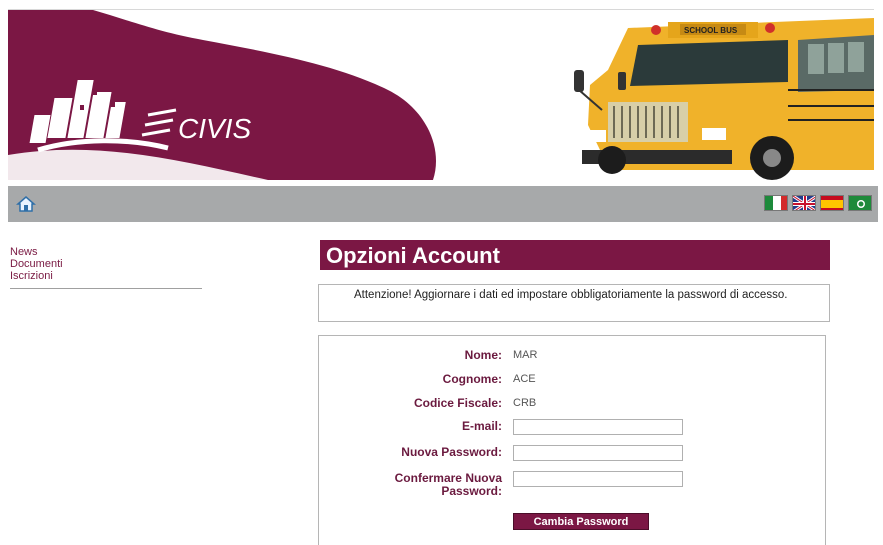 Image resolution: width=883 pixels, height=545 pixels. I want to click on italian-flag-icon, so click(776, 203).